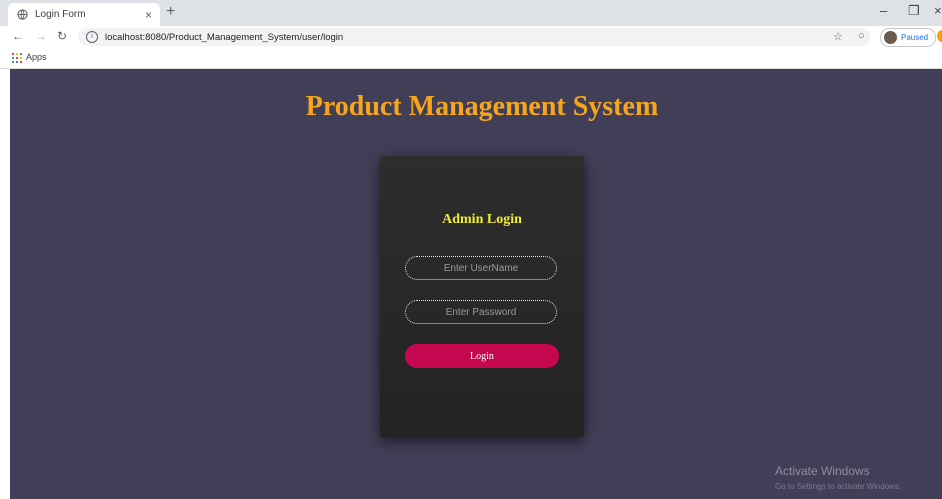 This screenshot has height=499, width=942. Describe the element at coordinates (18, 36) in the screenshot. I see `back-icon: ←` at that location.